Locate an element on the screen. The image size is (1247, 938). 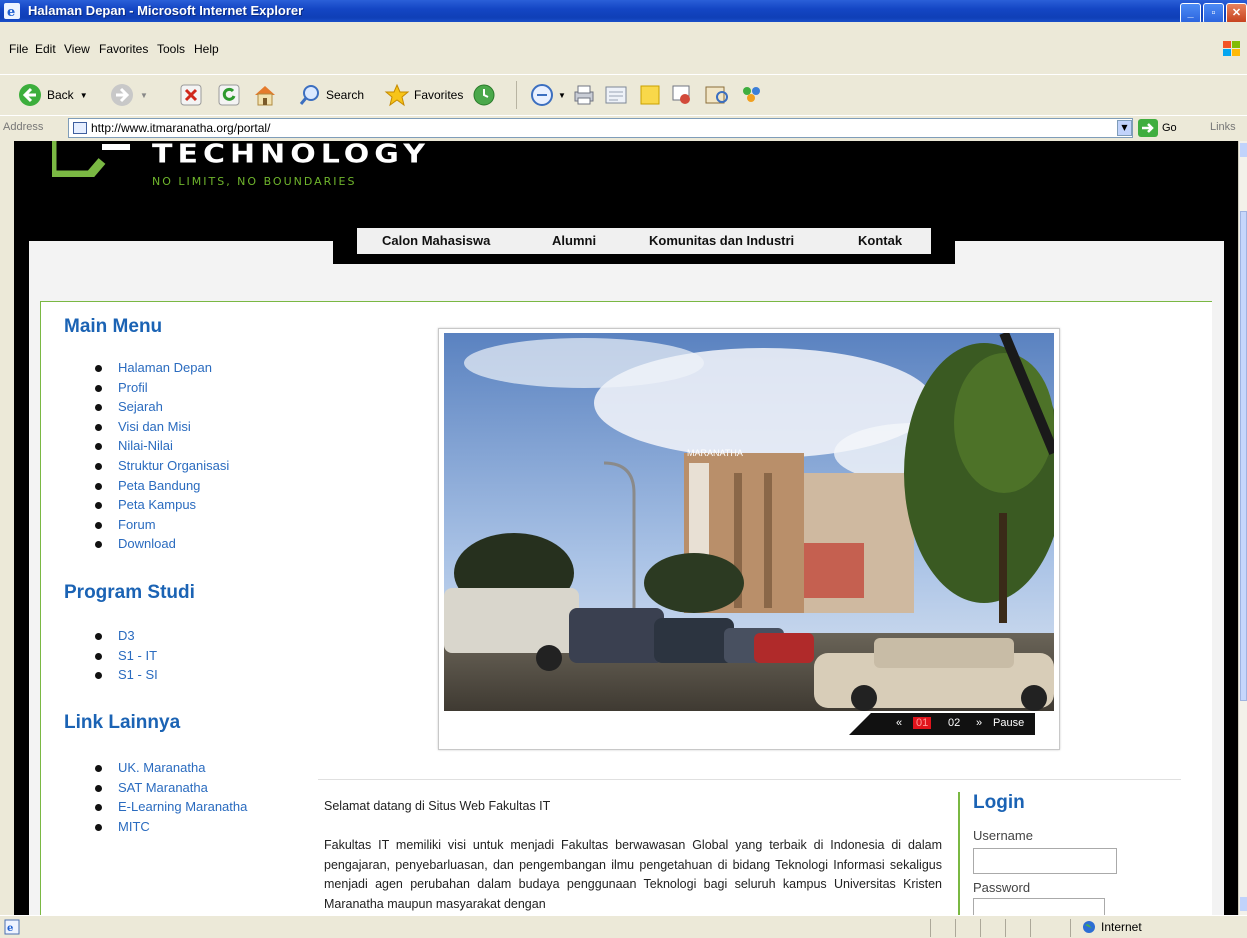
menu-item-nilai-nilai: Nilai-Nilai is located at coordinates (161, 448).